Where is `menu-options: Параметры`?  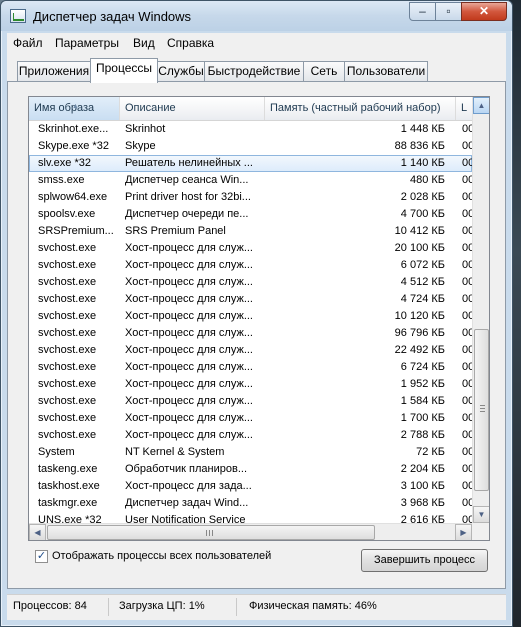 menu-options: Параметры is located at coordinates (87, 43).